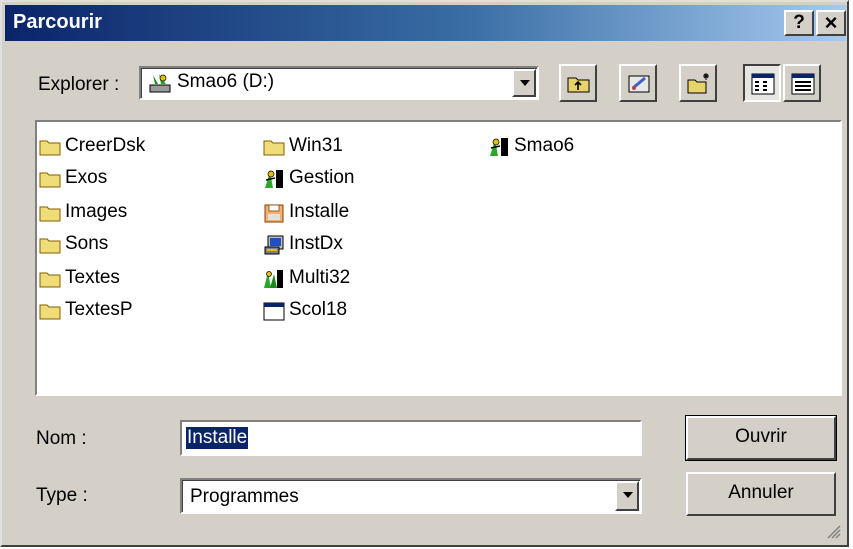  What do you see at coordinates (79, 84) in the screenshot?
I see `look-in-label: Explorer :` at bounding box center [79, 84].